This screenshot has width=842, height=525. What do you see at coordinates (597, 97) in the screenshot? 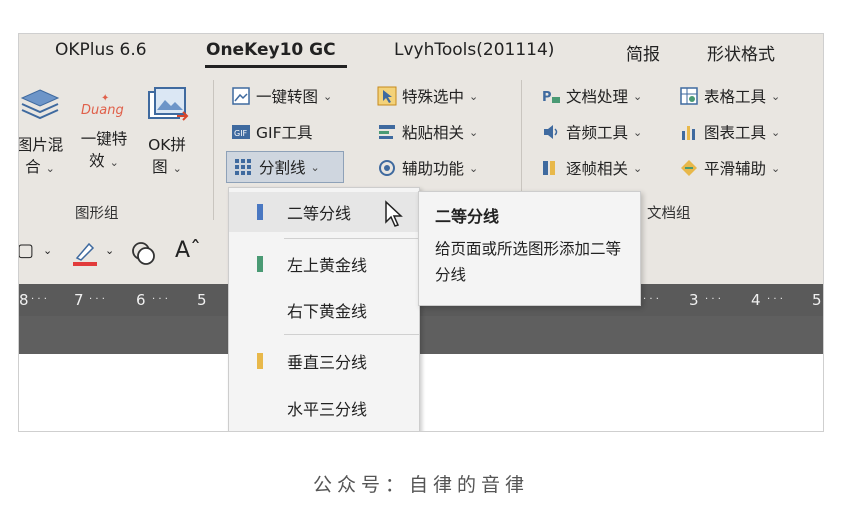
I see `document-process-label: 文档处理` at bounding box center [597, 97].